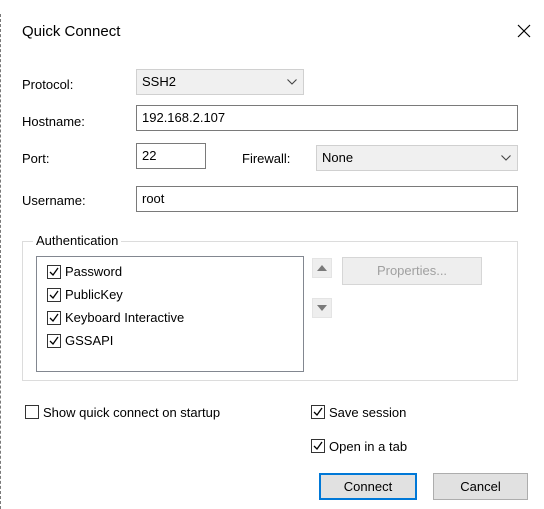 This screenshot has height=509, width=544. Describe the element at coordinates (368, 486) in the screenshot. I see `connect-button: Connect` at that location.